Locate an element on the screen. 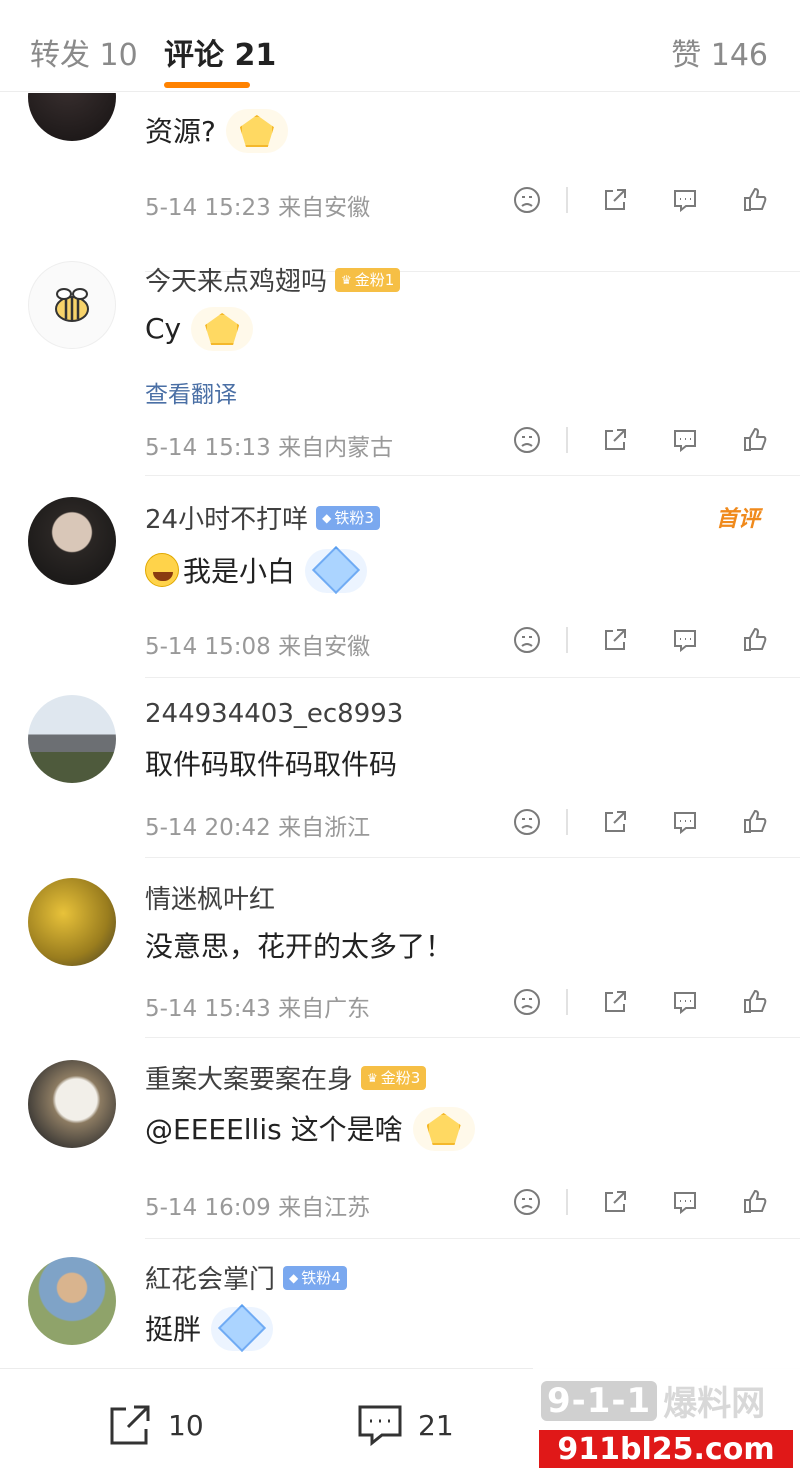  laugh-cry-emoji is located at coordinates (162, 570).